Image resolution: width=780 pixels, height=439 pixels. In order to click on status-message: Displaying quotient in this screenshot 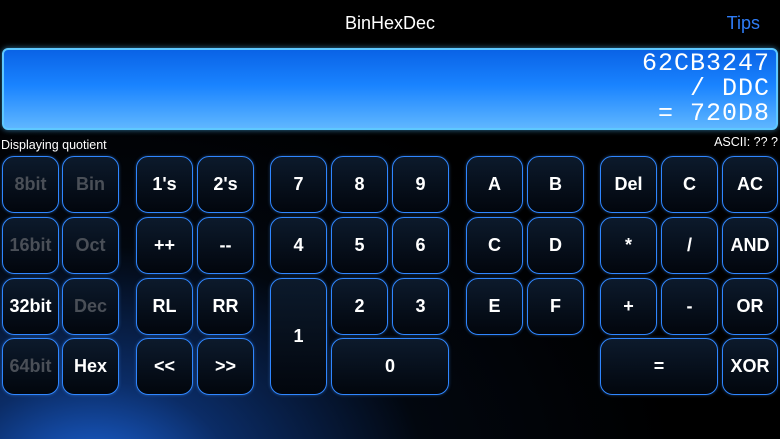, I will do `click(54, 145)`.